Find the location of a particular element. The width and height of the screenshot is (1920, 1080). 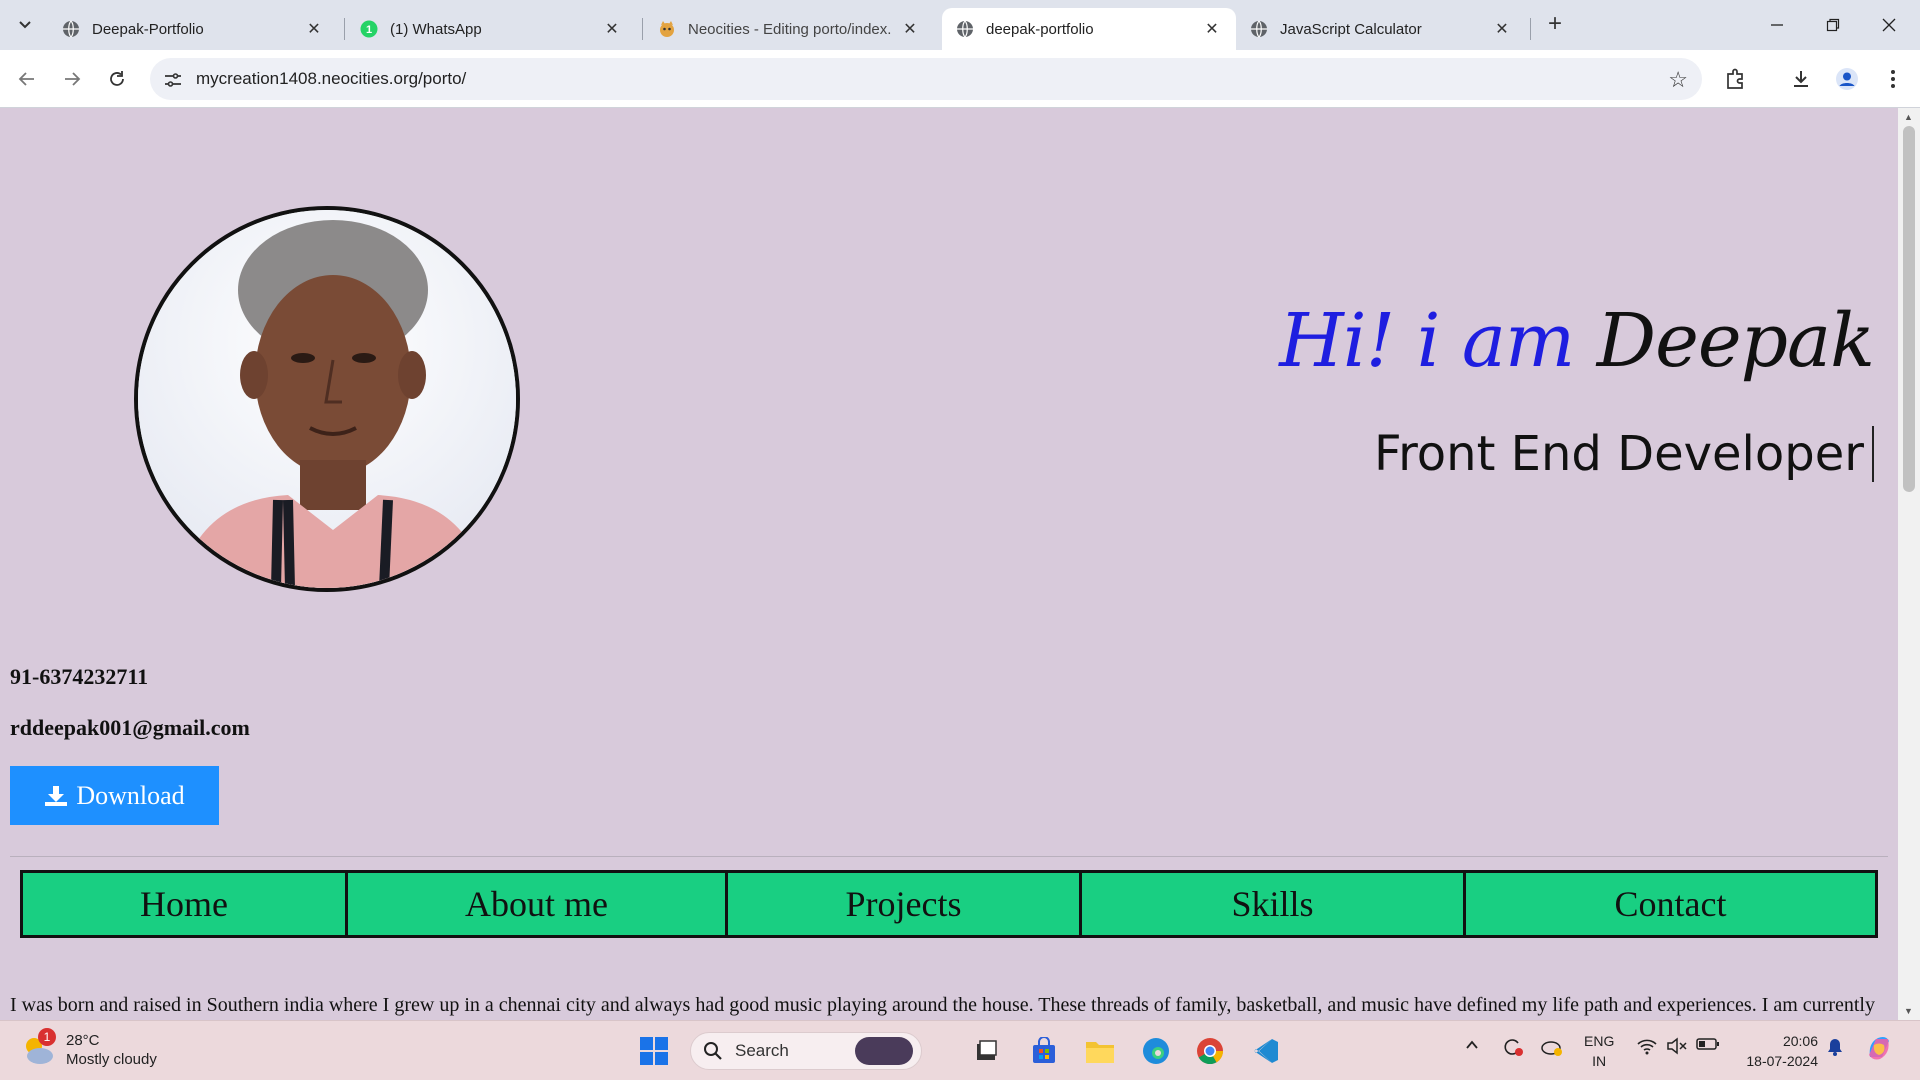

onedrive-status-icon is located at coordinates (1552, 1049).